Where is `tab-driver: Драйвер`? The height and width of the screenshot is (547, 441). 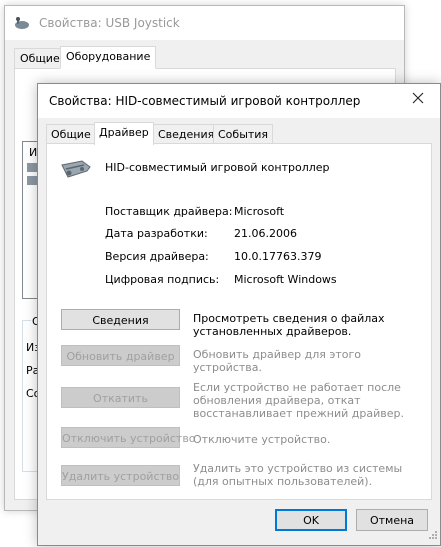 tab-driver: Драйвер is located at coordinates (124, 133).